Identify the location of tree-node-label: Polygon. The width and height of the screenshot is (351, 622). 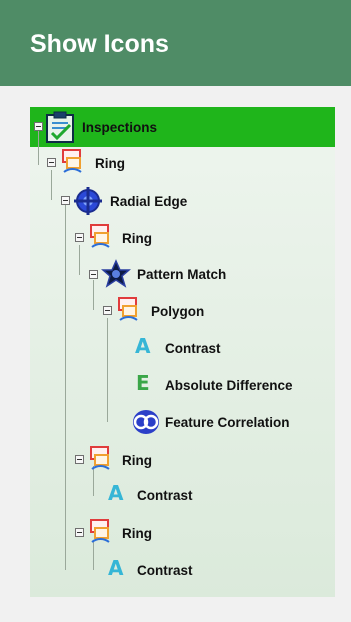
(178, 311).